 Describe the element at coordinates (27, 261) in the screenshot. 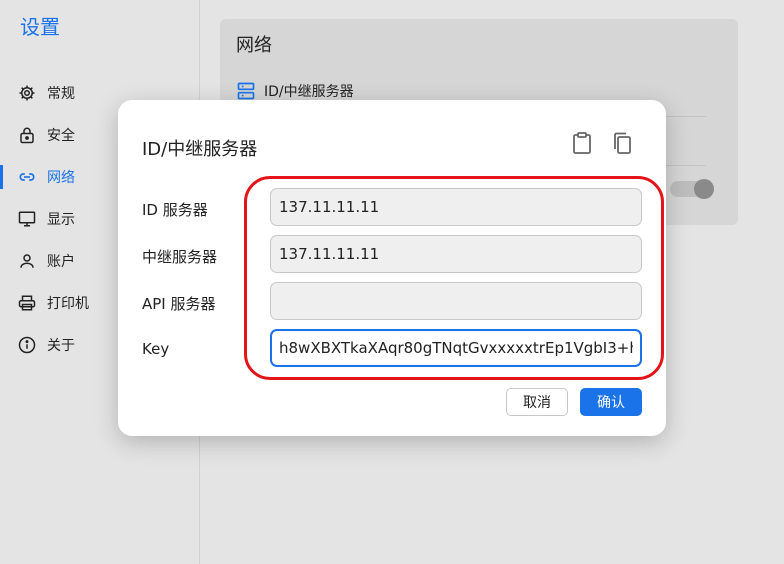

I see `person-icon` at that location.